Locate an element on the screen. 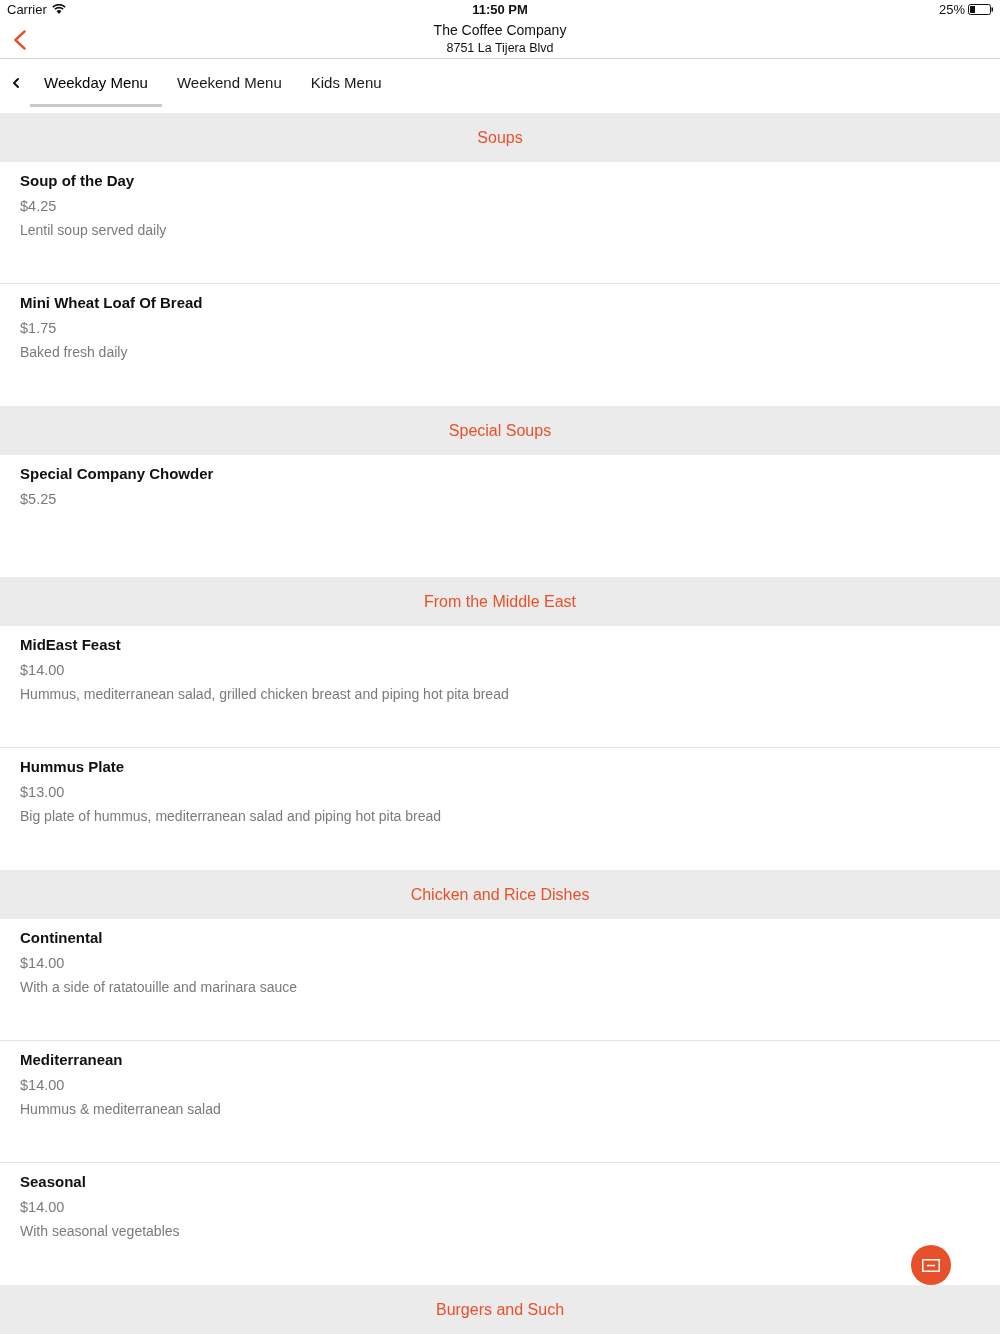 The width and height of the screenshot is (1000, 1334). item-description: Big plate of hummus, mediterranean salad and piping hot pita bread is located at coordinates (231, 816).